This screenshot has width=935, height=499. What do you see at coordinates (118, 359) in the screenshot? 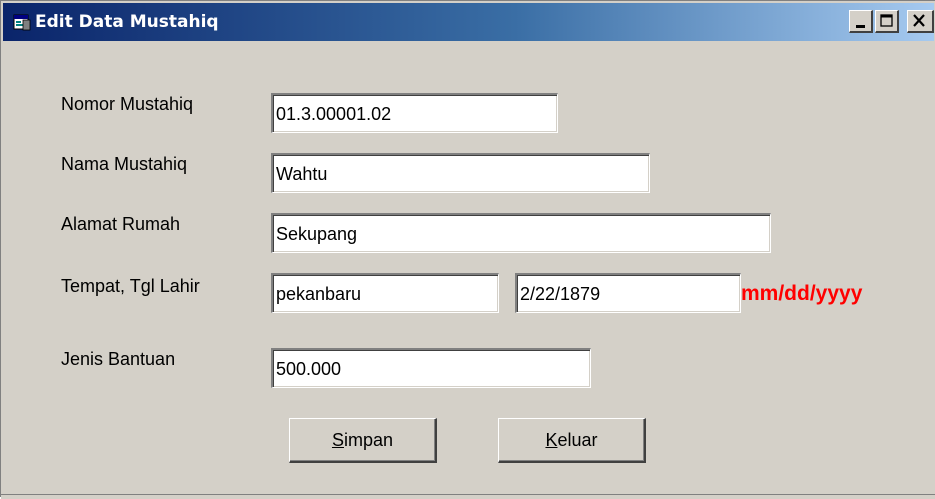
I see `jenis-bantuan-label: Jenis Bantuan` at bounding box center [118, 359].